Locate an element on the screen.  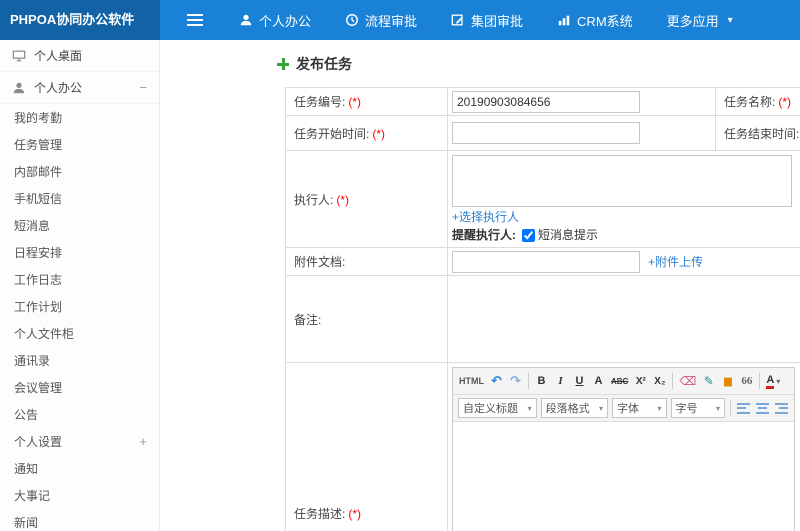
nav-label: CRM系统 is located at coordinates (605, 21).